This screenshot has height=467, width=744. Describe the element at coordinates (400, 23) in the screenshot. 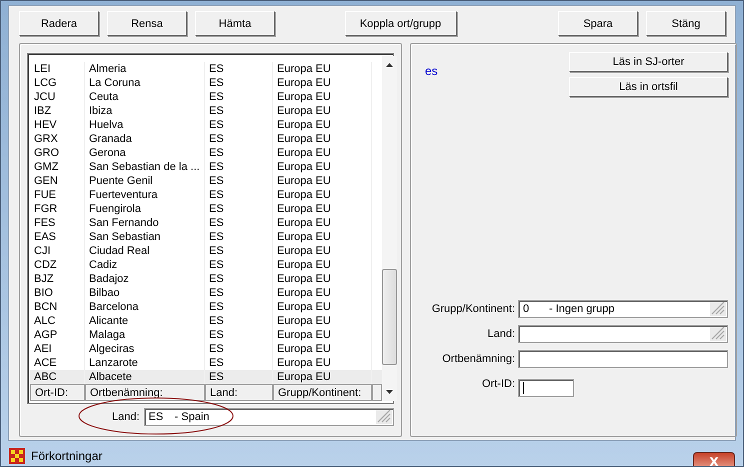

I see `action-button: Koppla ort/grupp` at that location.